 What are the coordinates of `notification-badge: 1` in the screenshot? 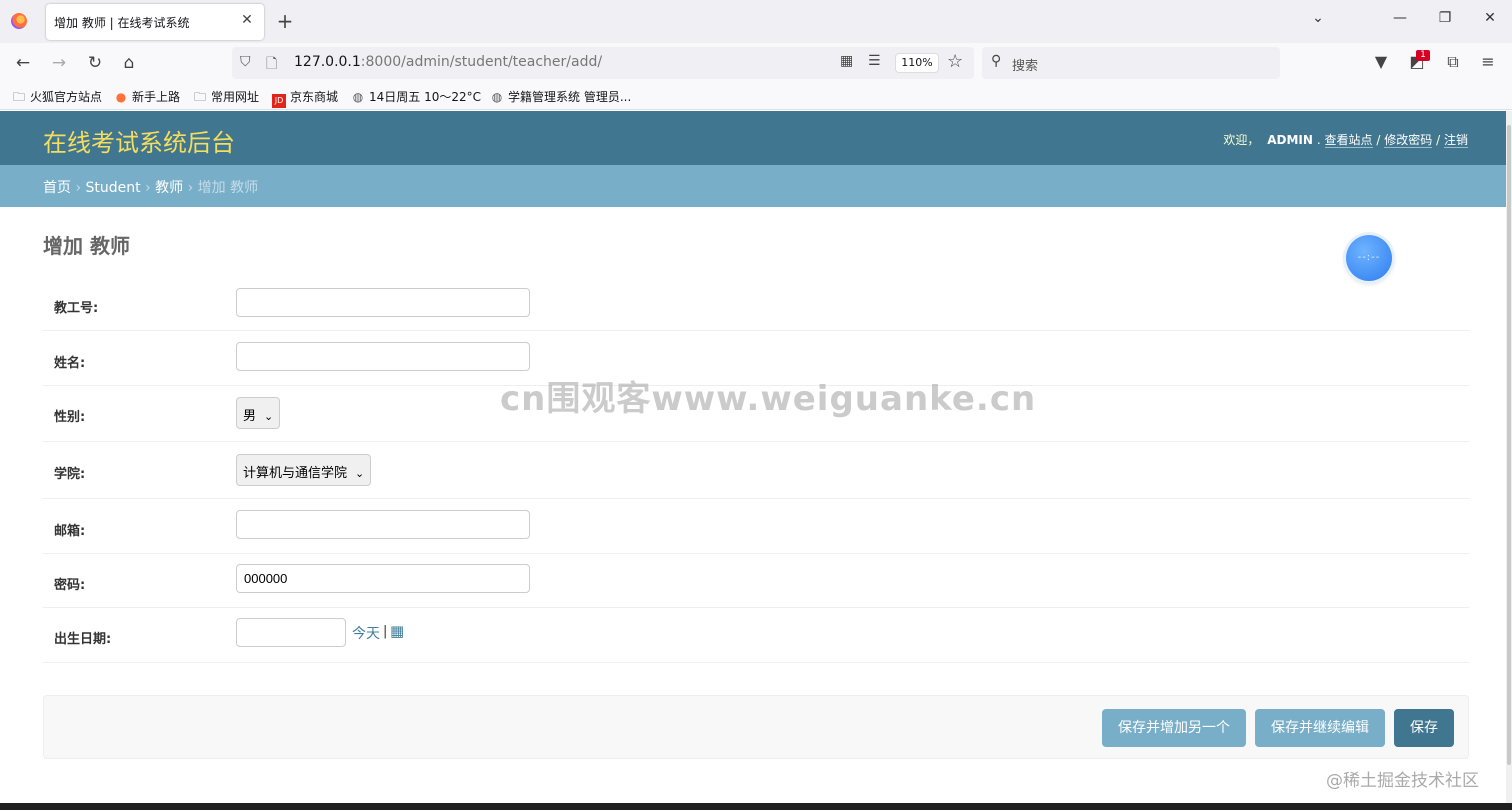 It's located at (1423, 55).